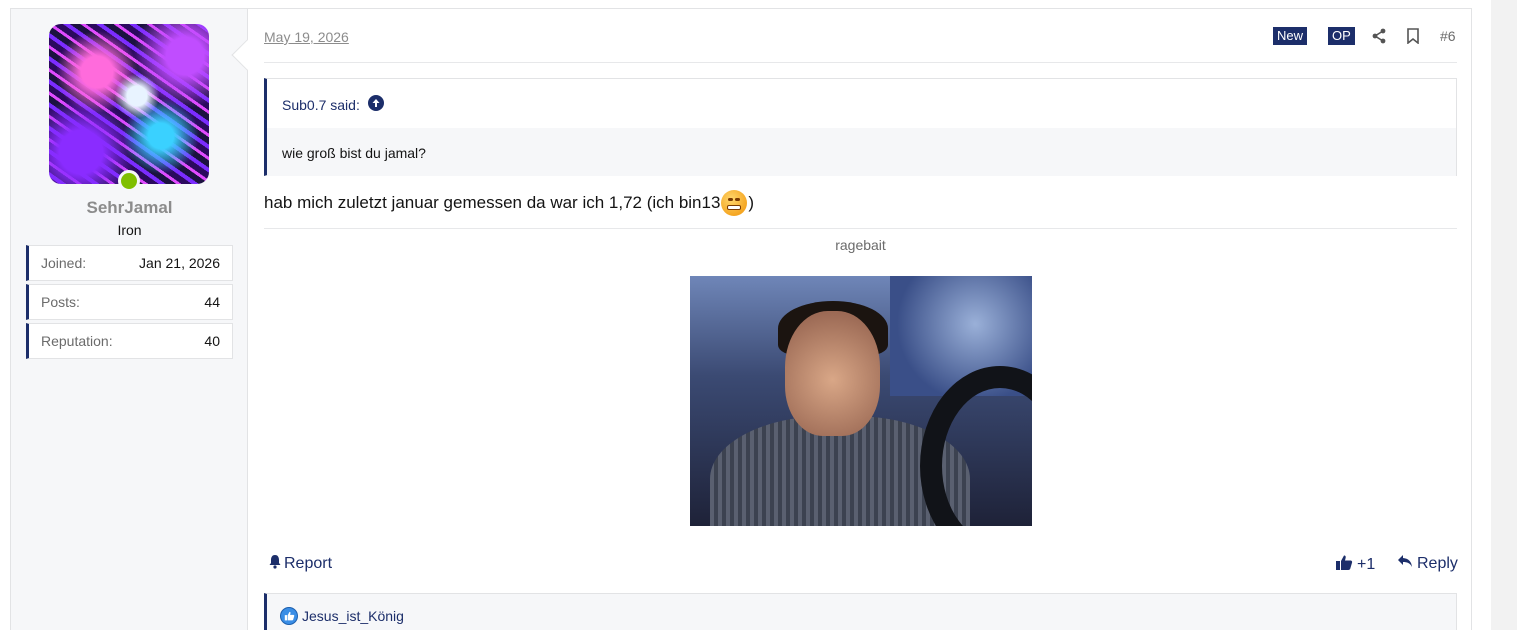 The height and width of the screenshot is (630, 1517). Describe the element at coordinates (321, 105) in the screenshot. I see `quote-author: Sub0.7 said:` at that location.